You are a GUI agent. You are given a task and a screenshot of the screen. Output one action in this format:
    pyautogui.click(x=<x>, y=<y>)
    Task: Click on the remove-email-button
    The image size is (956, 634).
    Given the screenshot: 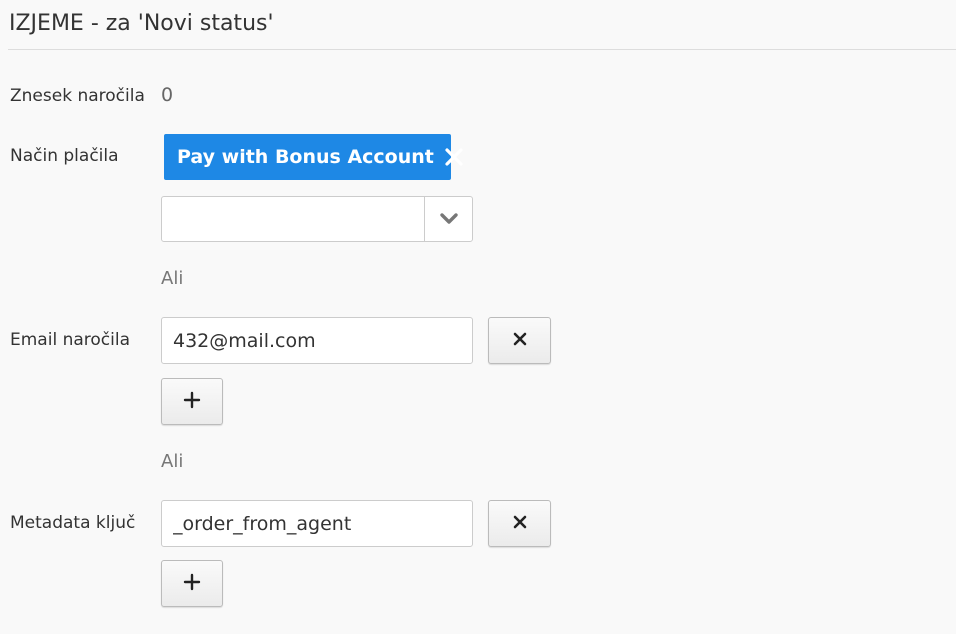 What is the action you would take?
    pyautogui.click(x=519, y=340)
    